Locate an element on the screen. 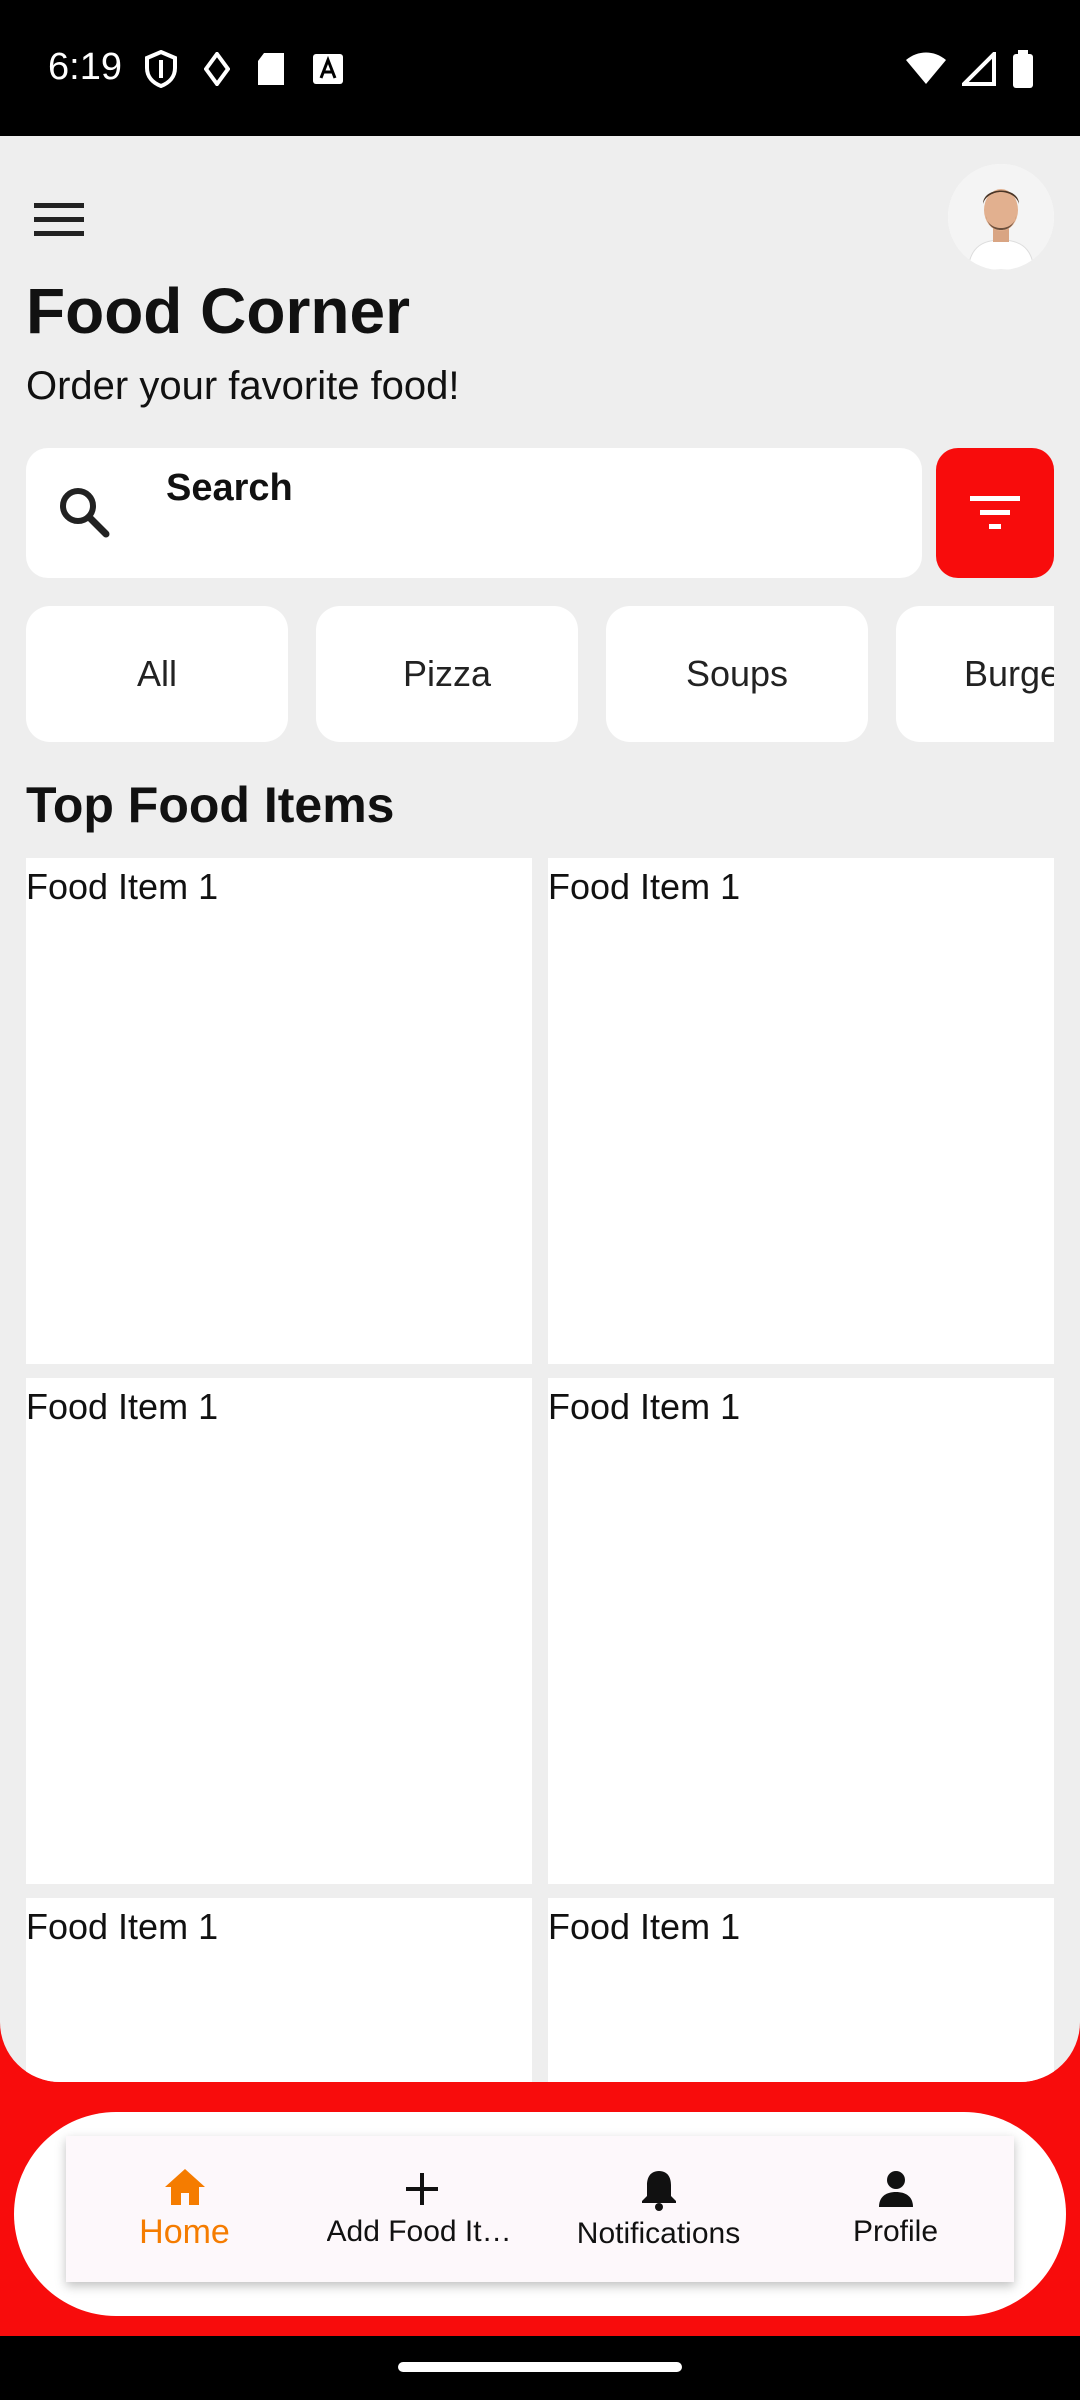  menu-button is located at coordinates (59, 219).